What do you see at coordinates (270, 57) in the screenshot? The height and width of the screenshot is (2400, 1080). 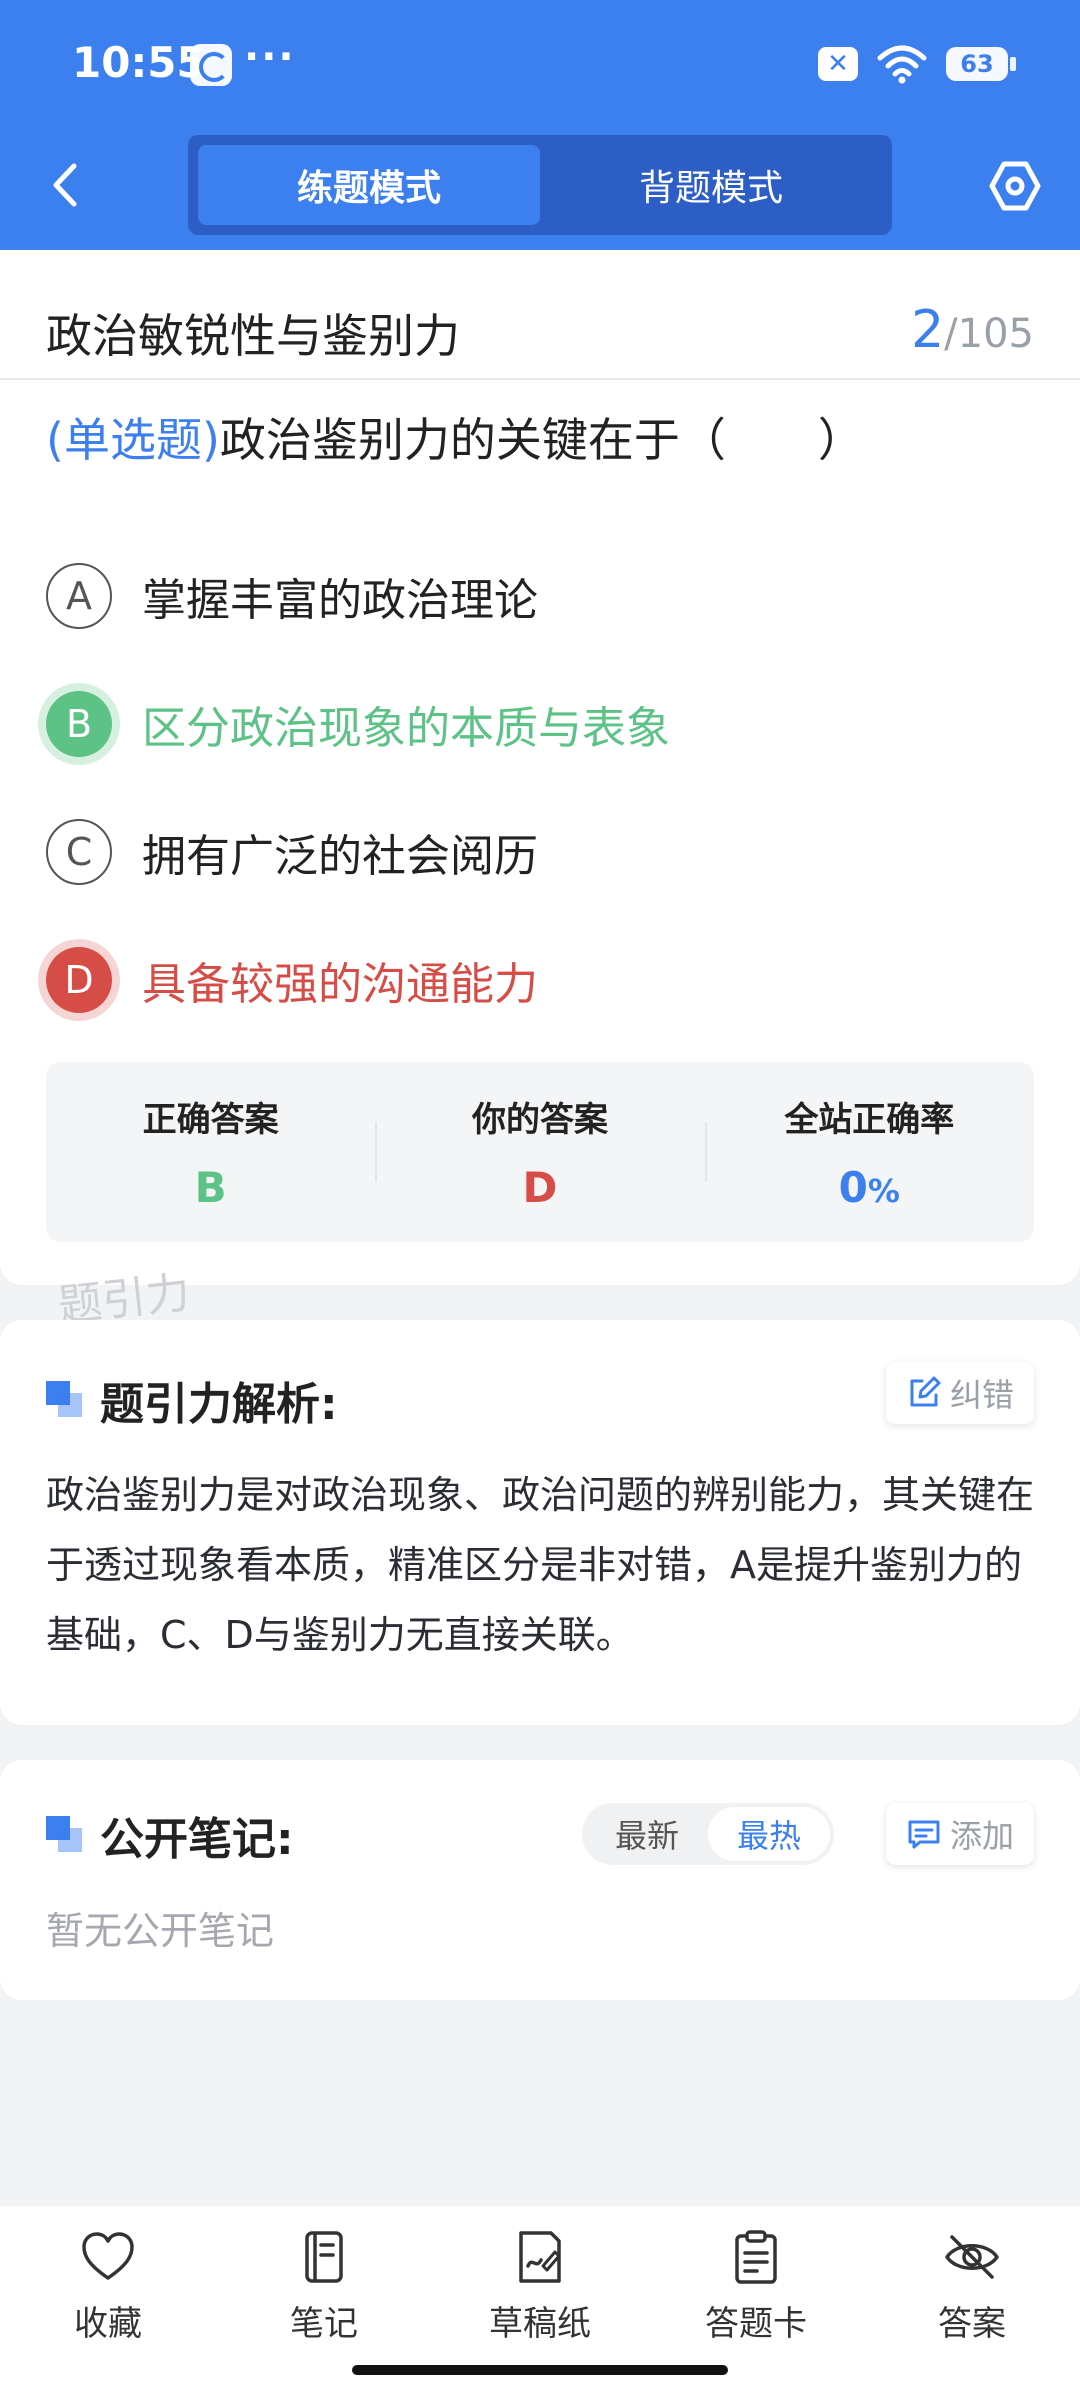 I see `more-notifications-icon: ···` at bounding box center [270, 57].